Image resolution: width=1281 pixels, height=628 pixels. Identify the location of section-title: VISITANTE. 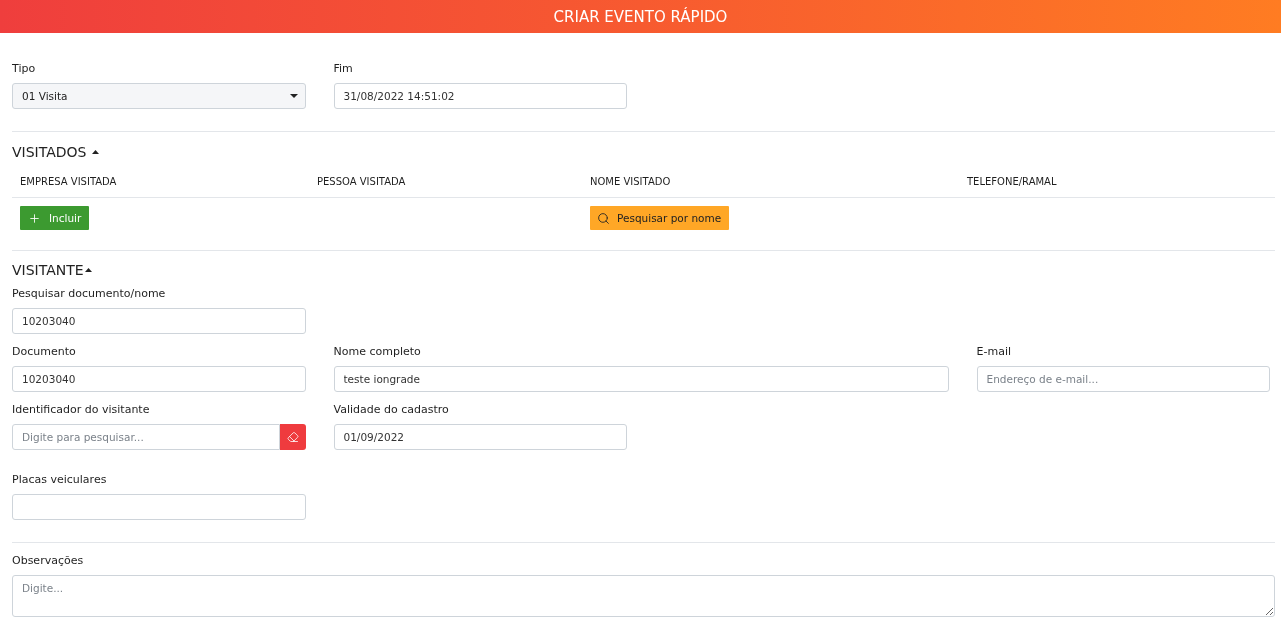
(48, 270).